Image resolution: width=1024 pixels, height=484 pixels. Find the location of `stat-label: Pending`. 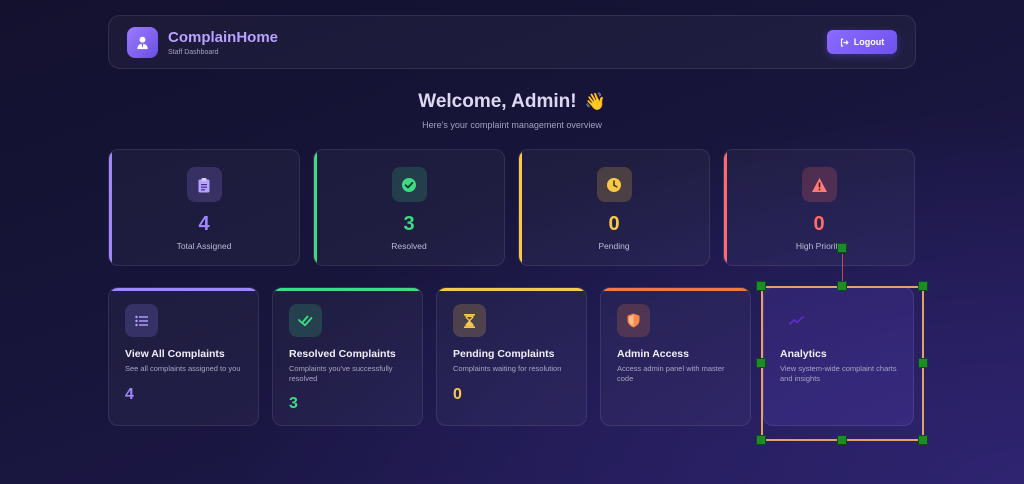

stat-label: Pending is located at coordinates (614, 246).